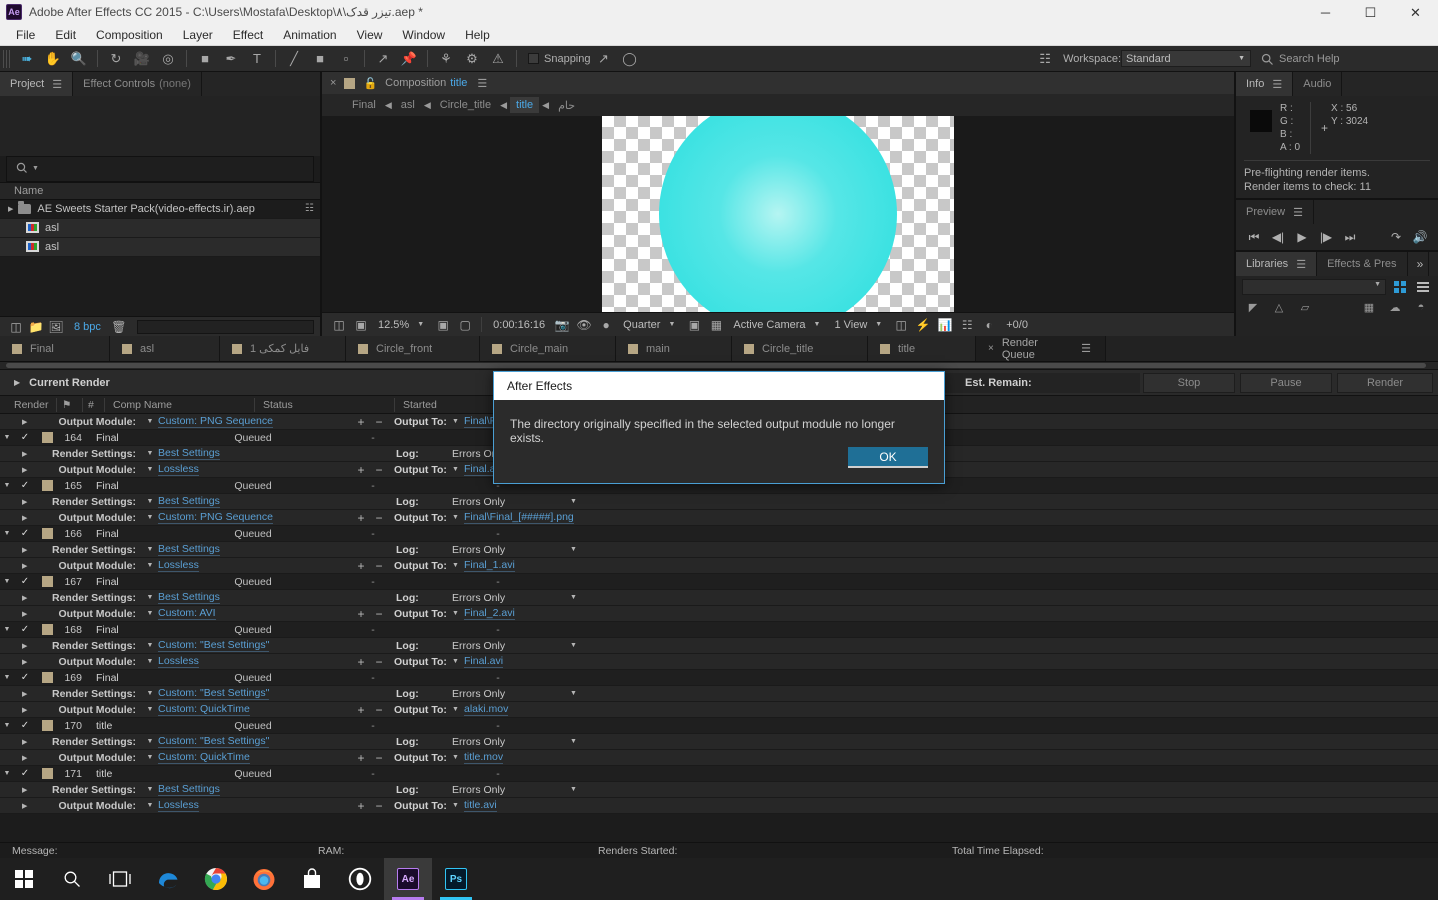 This screenshot has width=1438, height=900. Describe the element at coordinates (393, 325) in the screenshot. I see `zoom-level: 12.5%` at that location.